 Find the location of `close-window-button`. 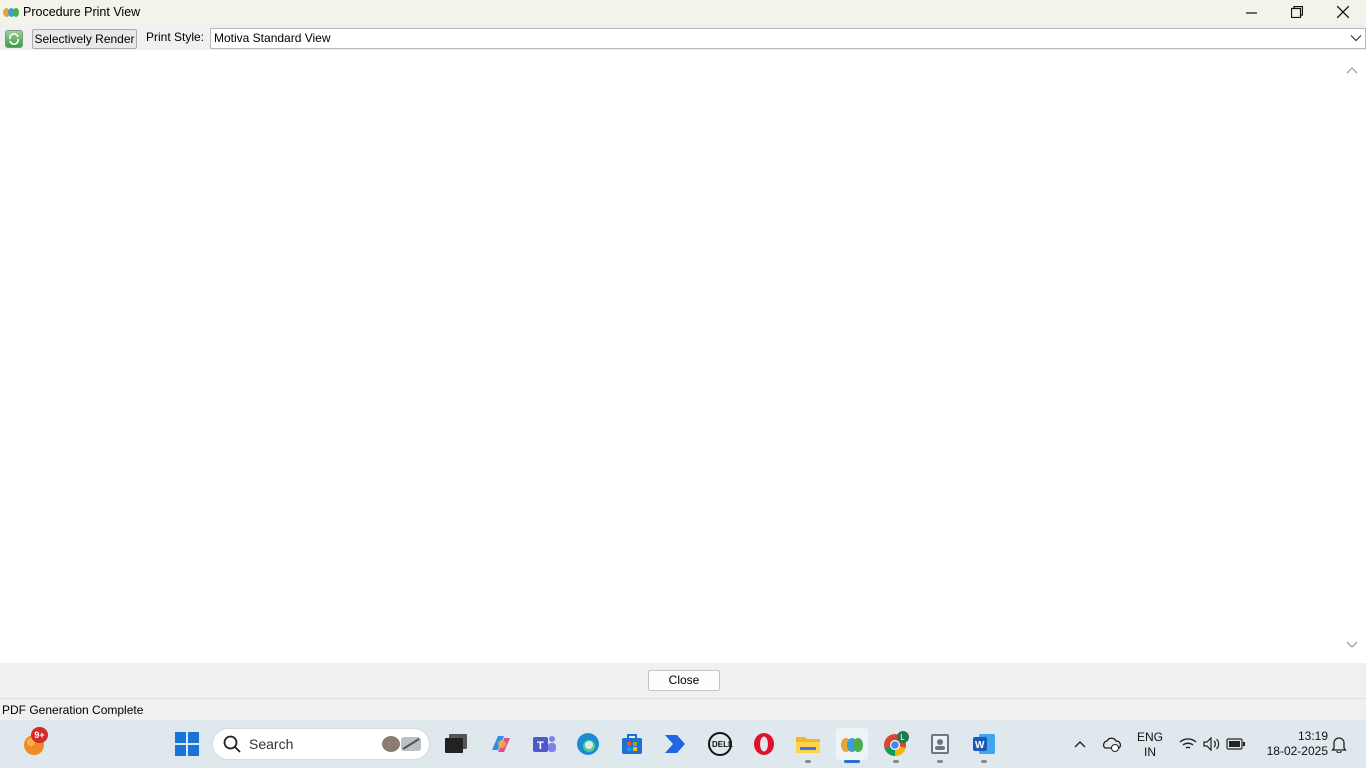

close-window-button is located at coordinates (1343, 12).